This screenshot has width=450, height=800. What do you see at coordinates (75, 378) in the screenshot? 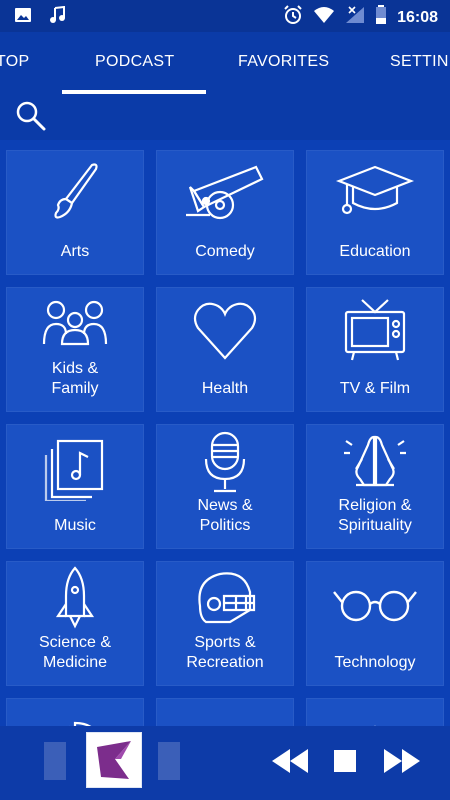
I see `category-label: Kids & Family` at bounding box center [75, 378].